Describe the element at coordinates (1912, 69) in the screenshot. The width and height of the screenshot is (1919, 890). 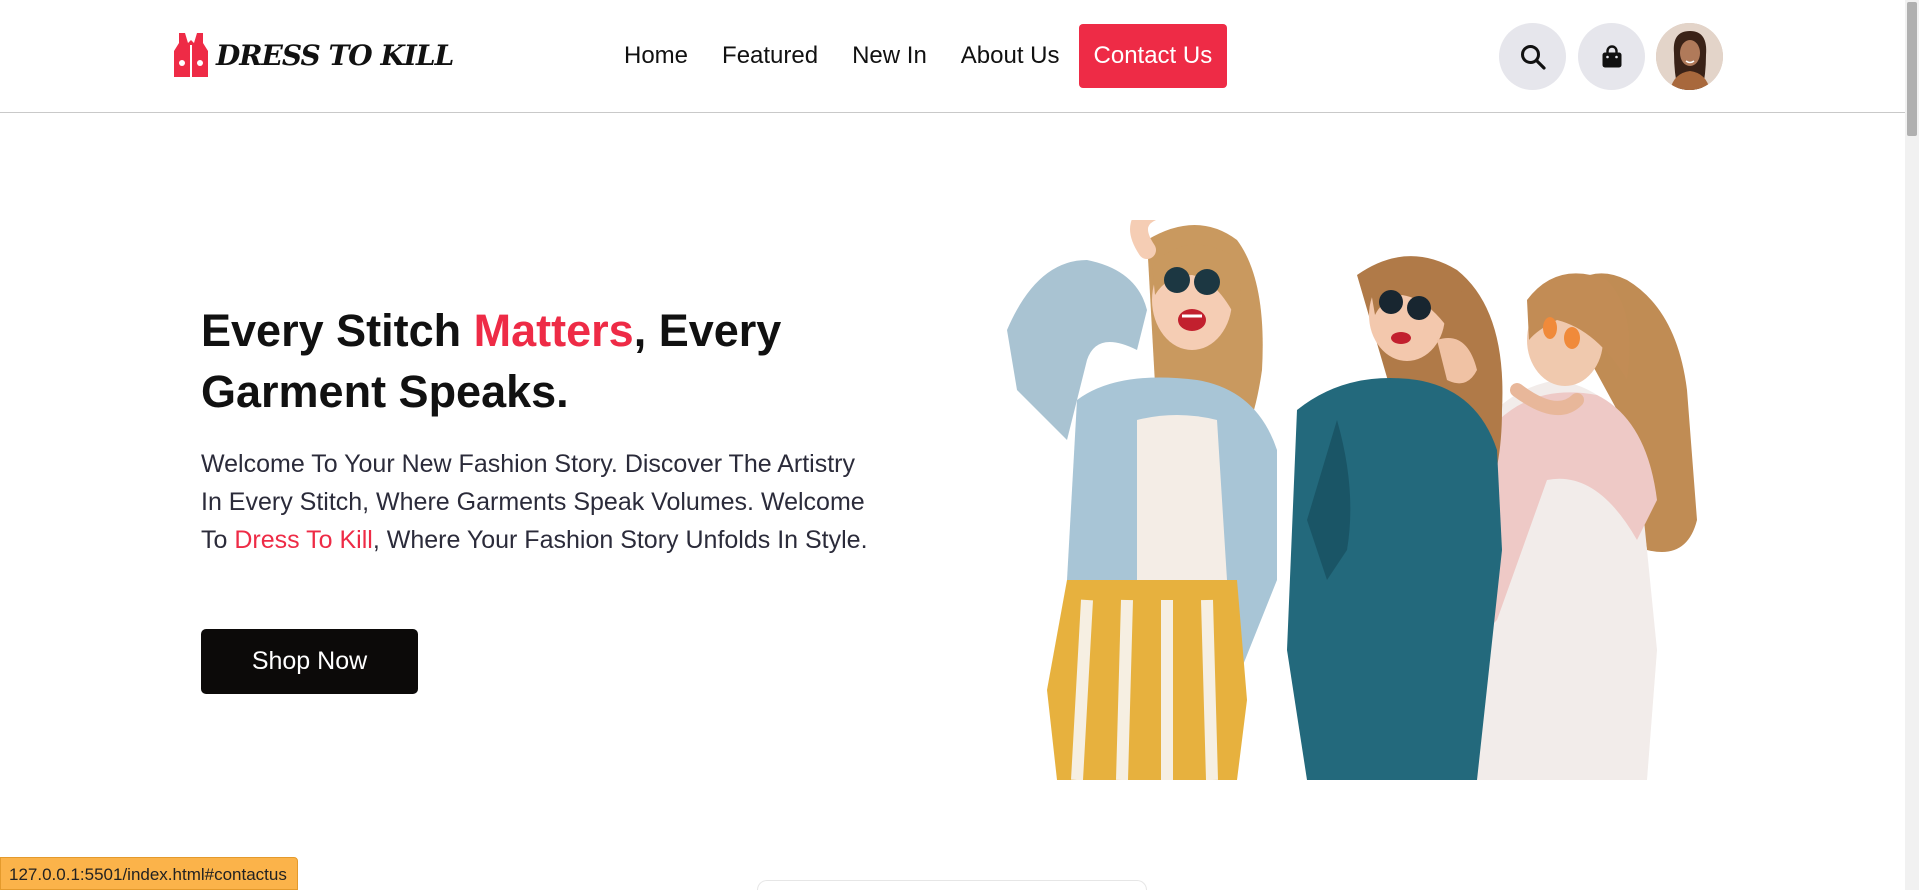
I see `scrollbar-thumb` at that location.